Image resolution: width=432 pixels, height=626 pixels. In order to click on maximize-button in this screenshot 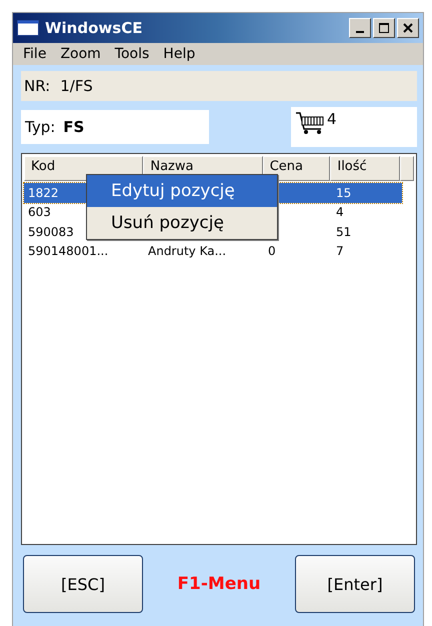, I will do `click(384, 28)`.